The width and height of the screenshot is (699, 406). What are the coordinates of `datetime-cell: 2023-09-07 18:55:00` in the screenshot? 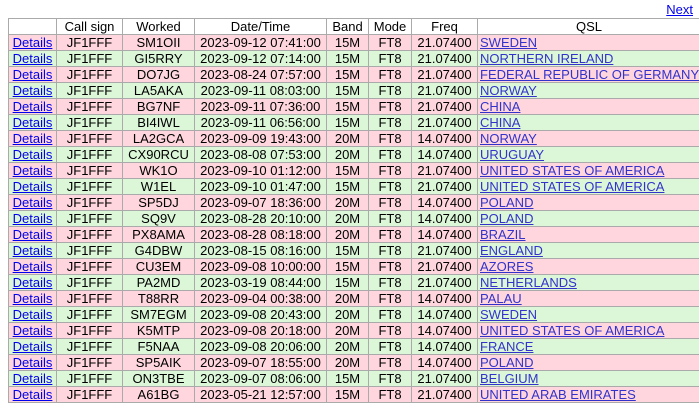 It's located at (260, 362).